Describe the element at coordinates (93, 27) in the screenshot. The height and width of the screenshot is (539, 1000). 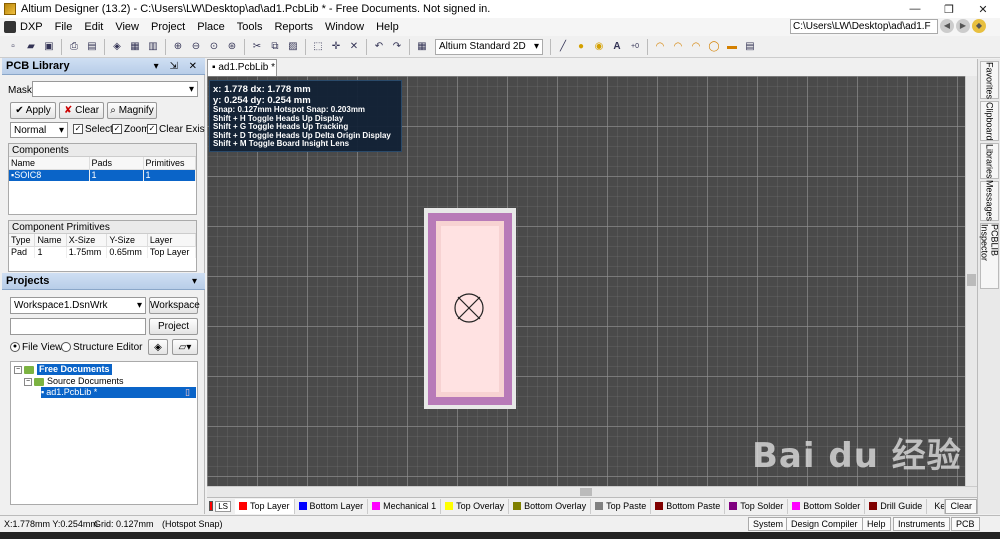
I see `menu-edit: Edit` at that location.